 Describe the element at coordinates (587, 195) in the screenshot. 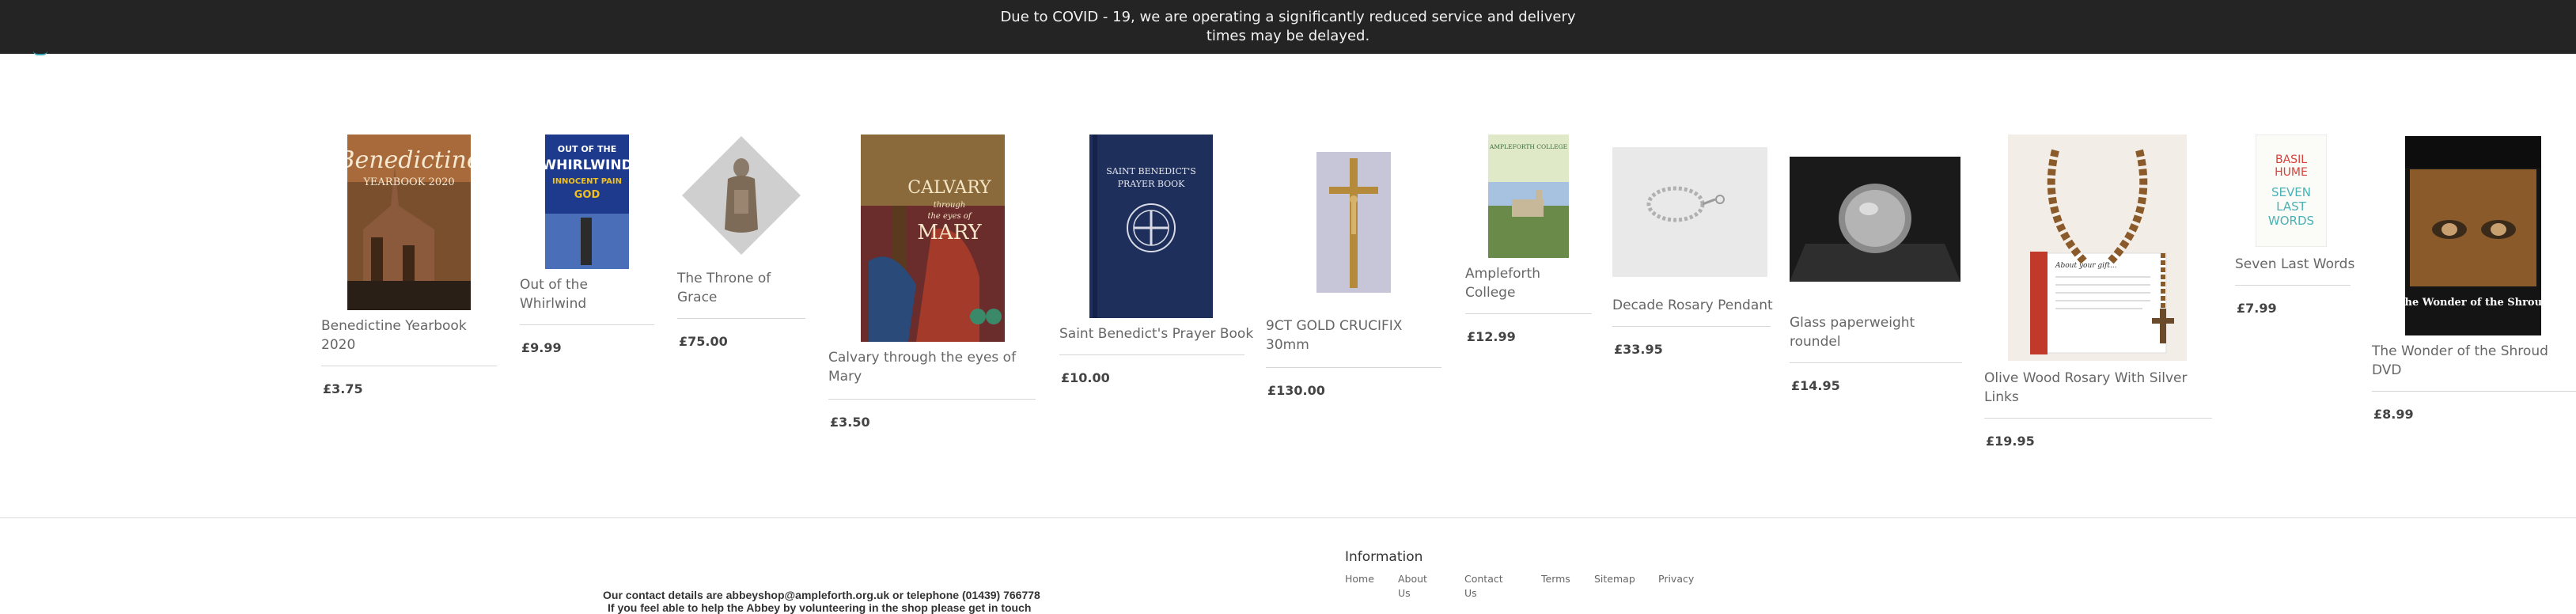

I see `cover-line-4: GOD` at that location.